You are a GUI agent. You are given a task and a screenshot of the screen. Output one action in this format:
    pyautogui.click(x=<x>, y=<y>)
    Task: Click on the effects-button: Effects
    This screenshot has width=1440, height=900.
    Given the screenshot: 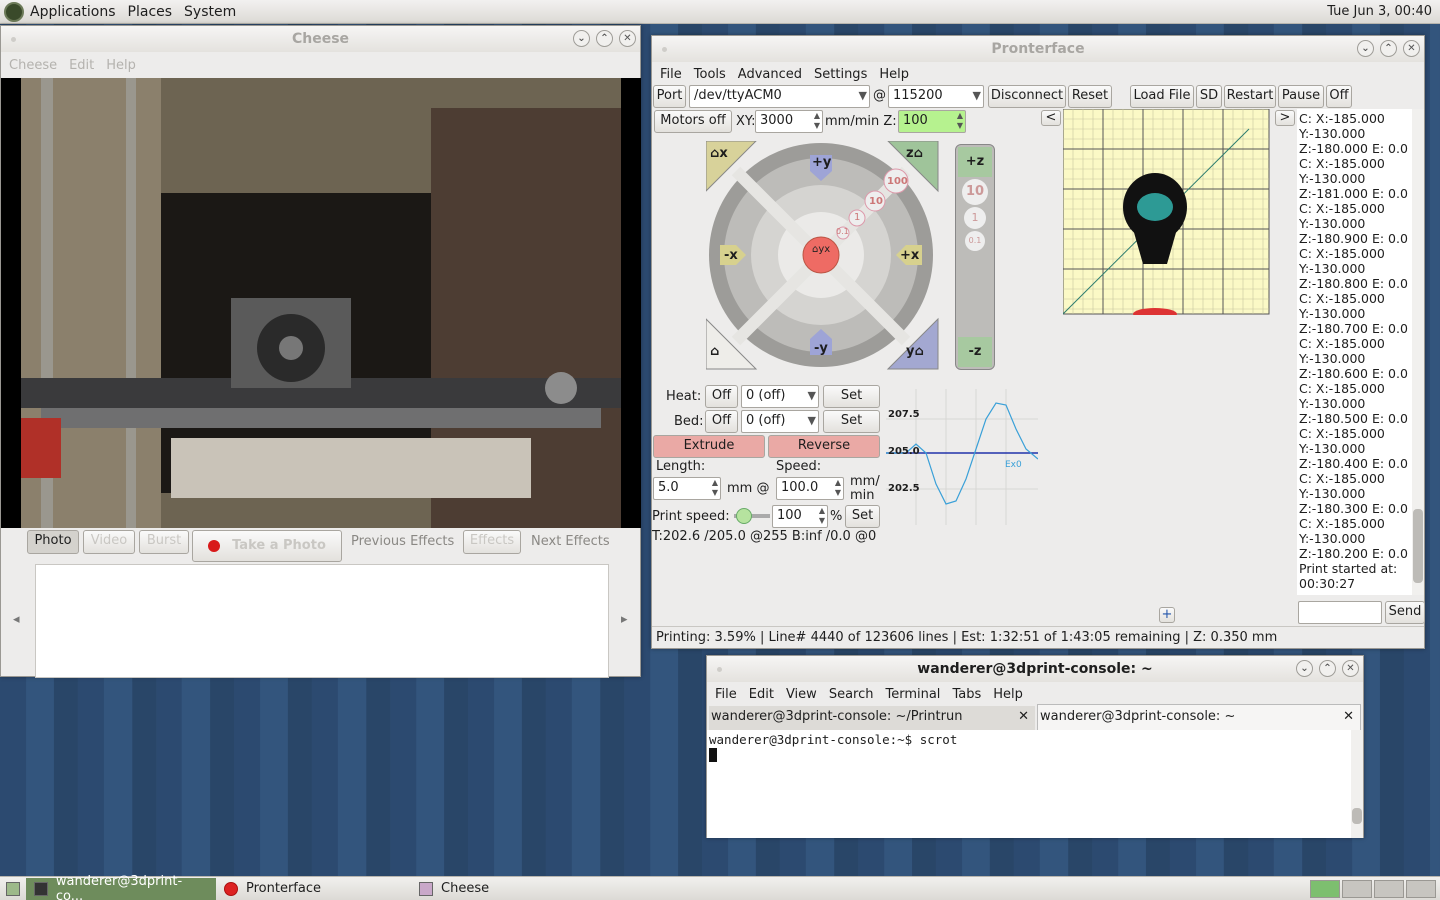 What is the action you would take?
    pyautogui.click(x=492, y=542)
    